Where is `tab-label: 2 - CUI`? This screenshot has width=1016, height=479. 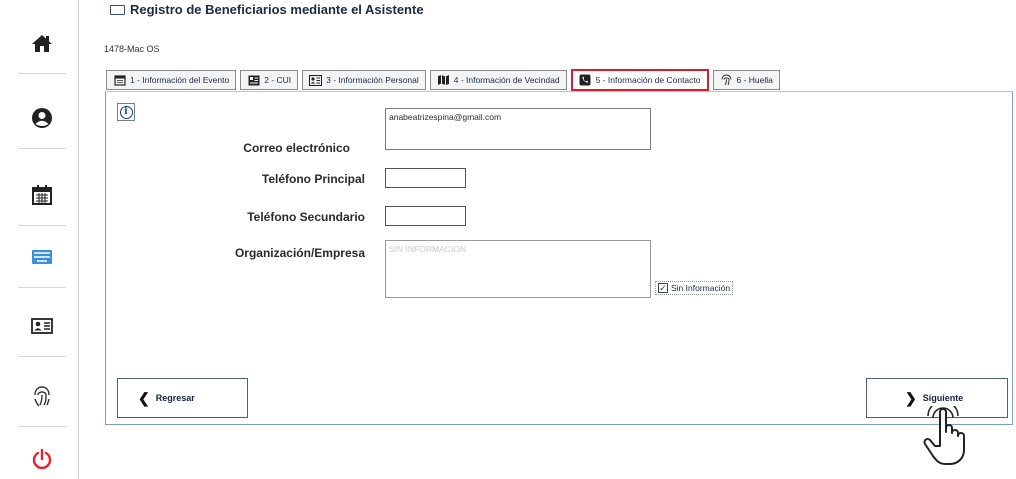
tab-label: 2 - CUI is located at coordinates (278, 80).